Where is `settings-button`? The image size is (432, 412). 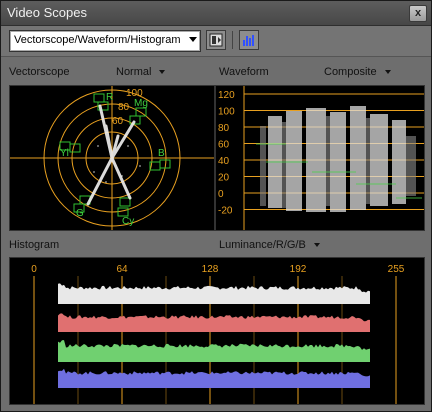
settings-button is located at coordinates (216, 40).